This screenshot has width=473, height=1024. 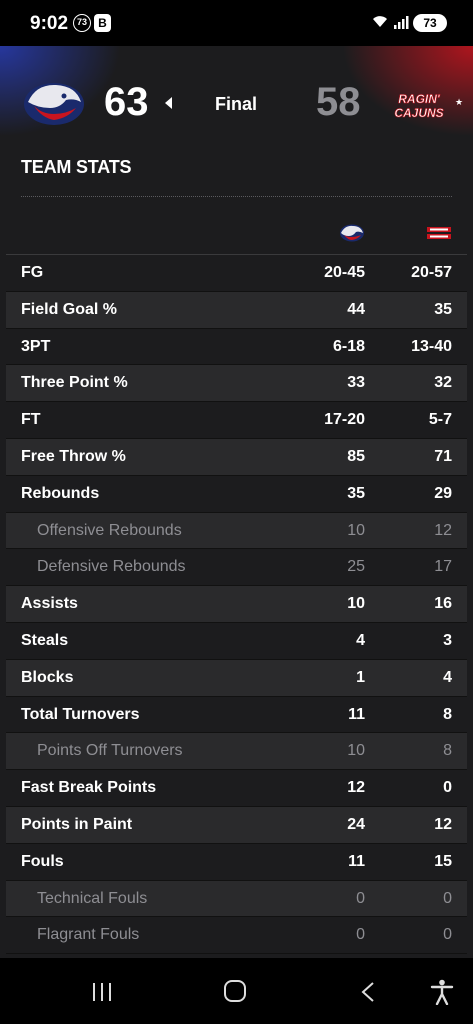 I want to click on ragin-cajuns-logo-icon: RAGIN' CAJUNS, so click(x=419, y=105).